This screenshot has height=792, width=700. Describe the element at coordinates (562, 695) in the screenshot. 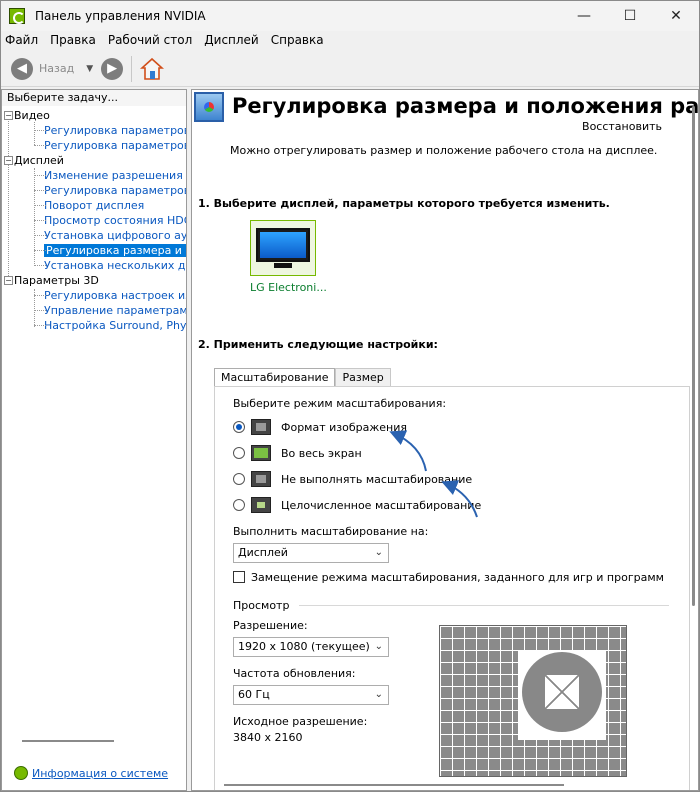

I see `preview-test-pattern` at that location.